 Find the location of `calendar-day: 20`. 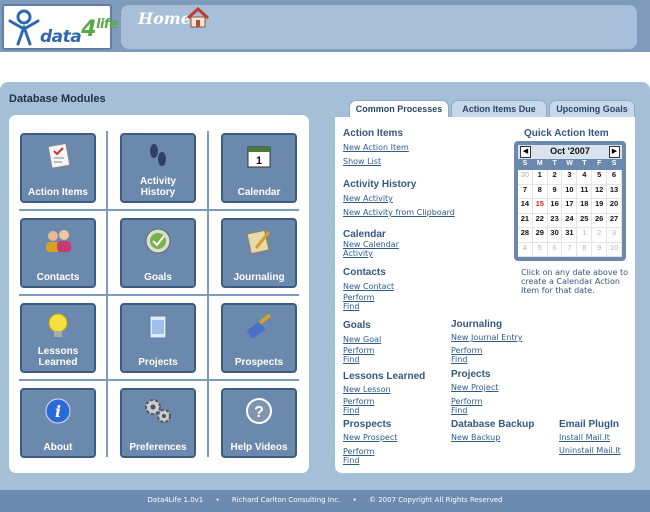

calendar-day: 20 is located at coordinates (614, 206).